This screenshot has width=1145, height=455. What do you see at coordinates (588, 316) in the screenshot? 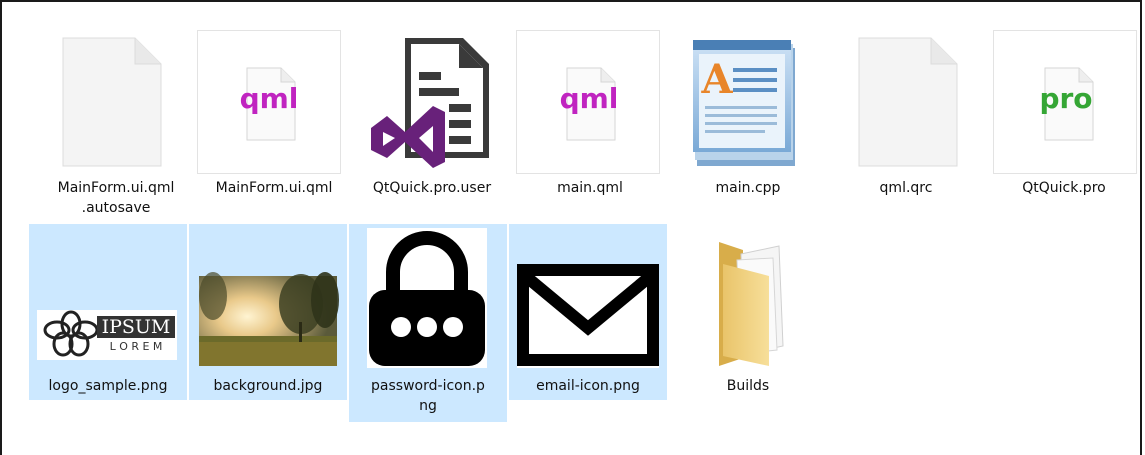
I see `envelope-icon` at bounding box center [588, 316].